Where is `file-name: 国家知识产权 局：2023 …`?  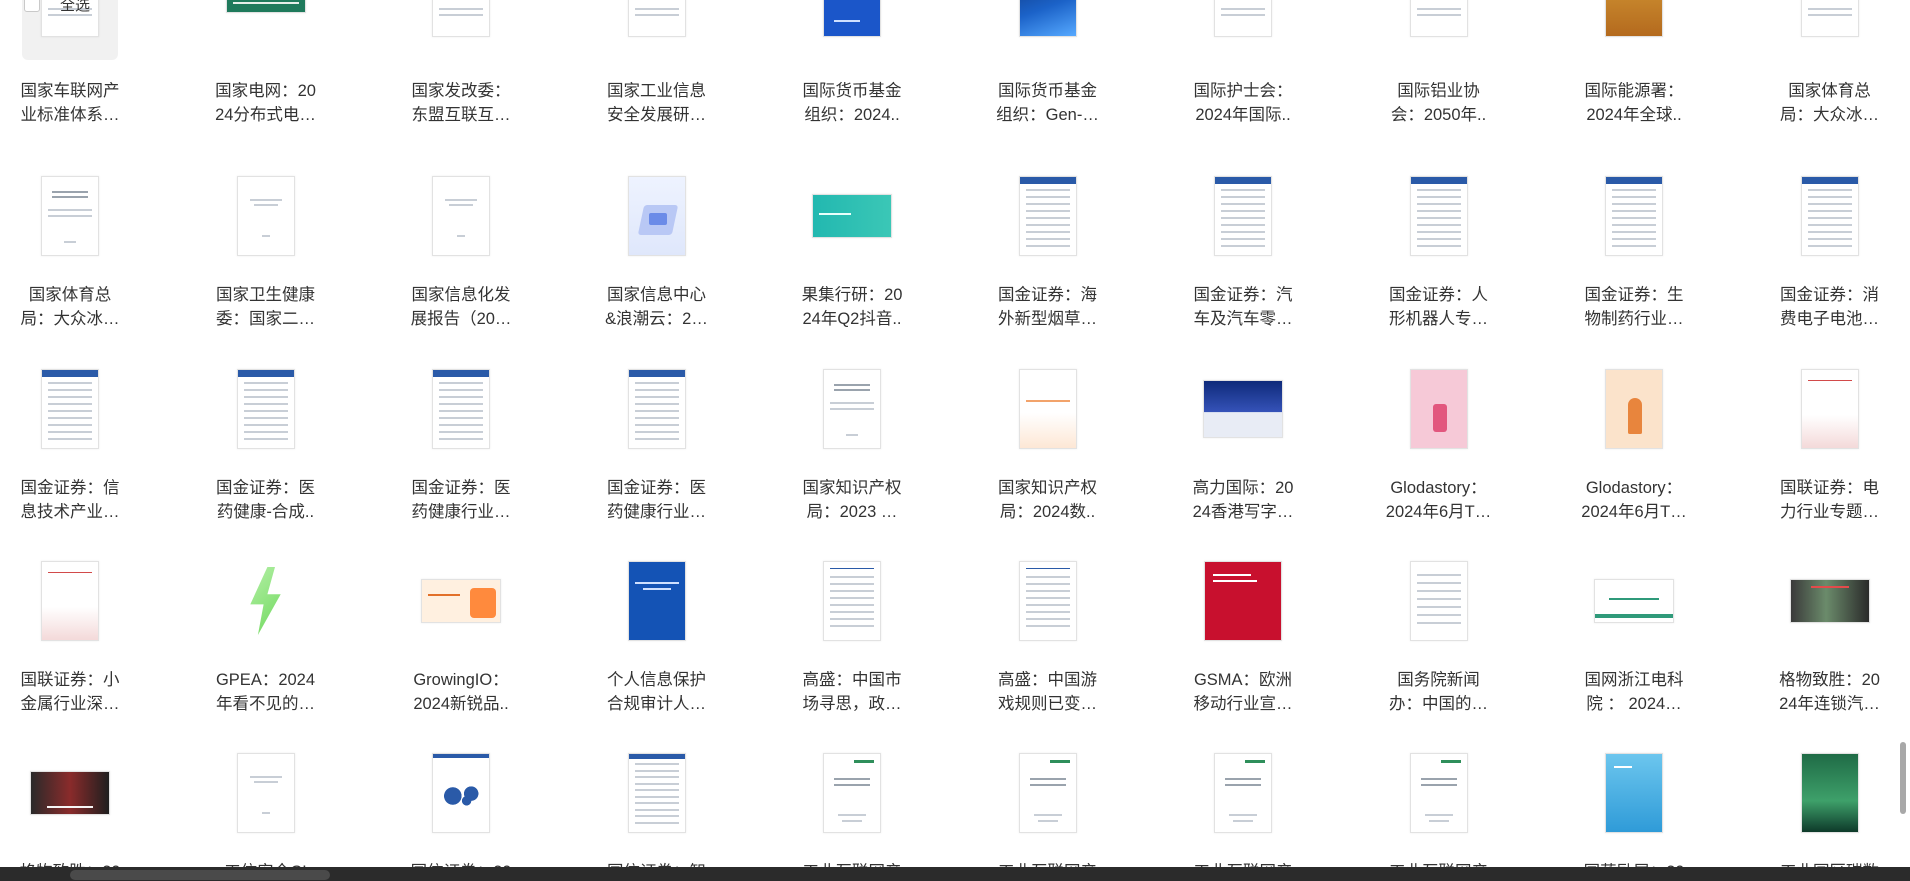
file-name: 国家知识产权 局：2023 … is located at coordinates (852, 500).